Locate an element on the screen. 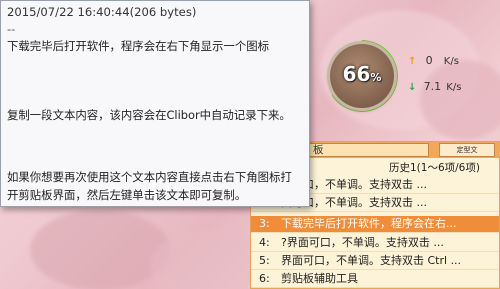 The image size is (500, 289). upload-speed: ↑ 0 K/s is located at coordinates (433, 60).